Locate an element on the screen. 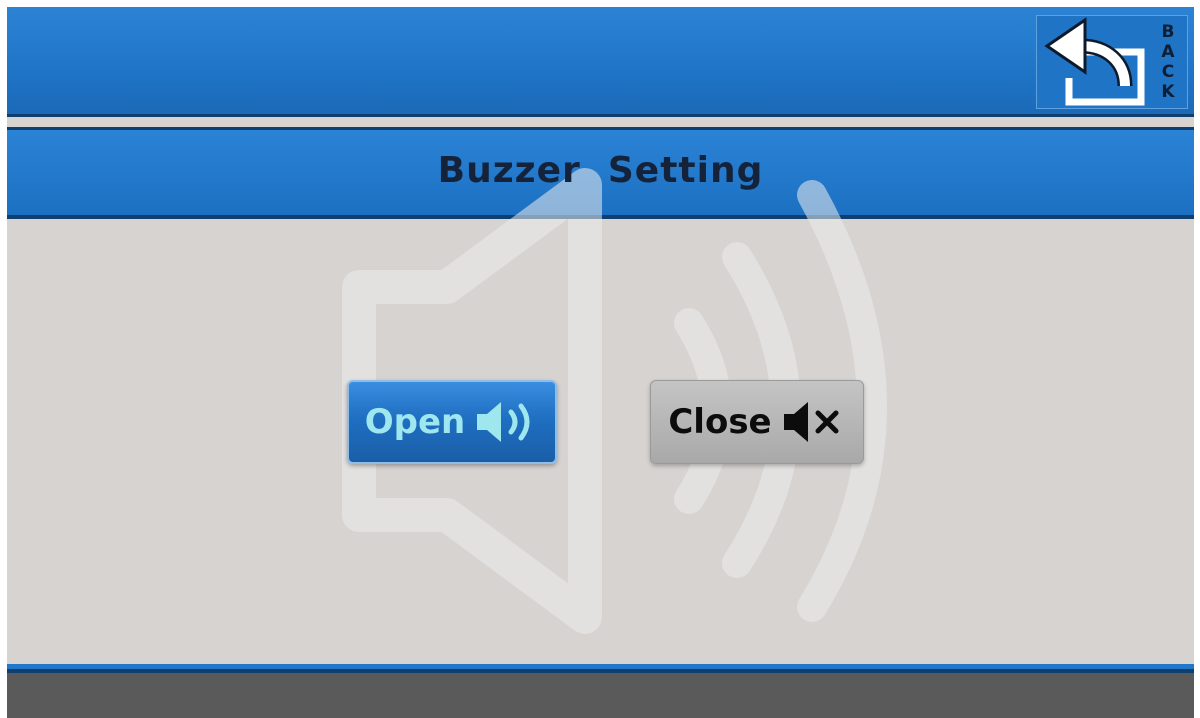  footer-bar is located at coordinates (600, 691).